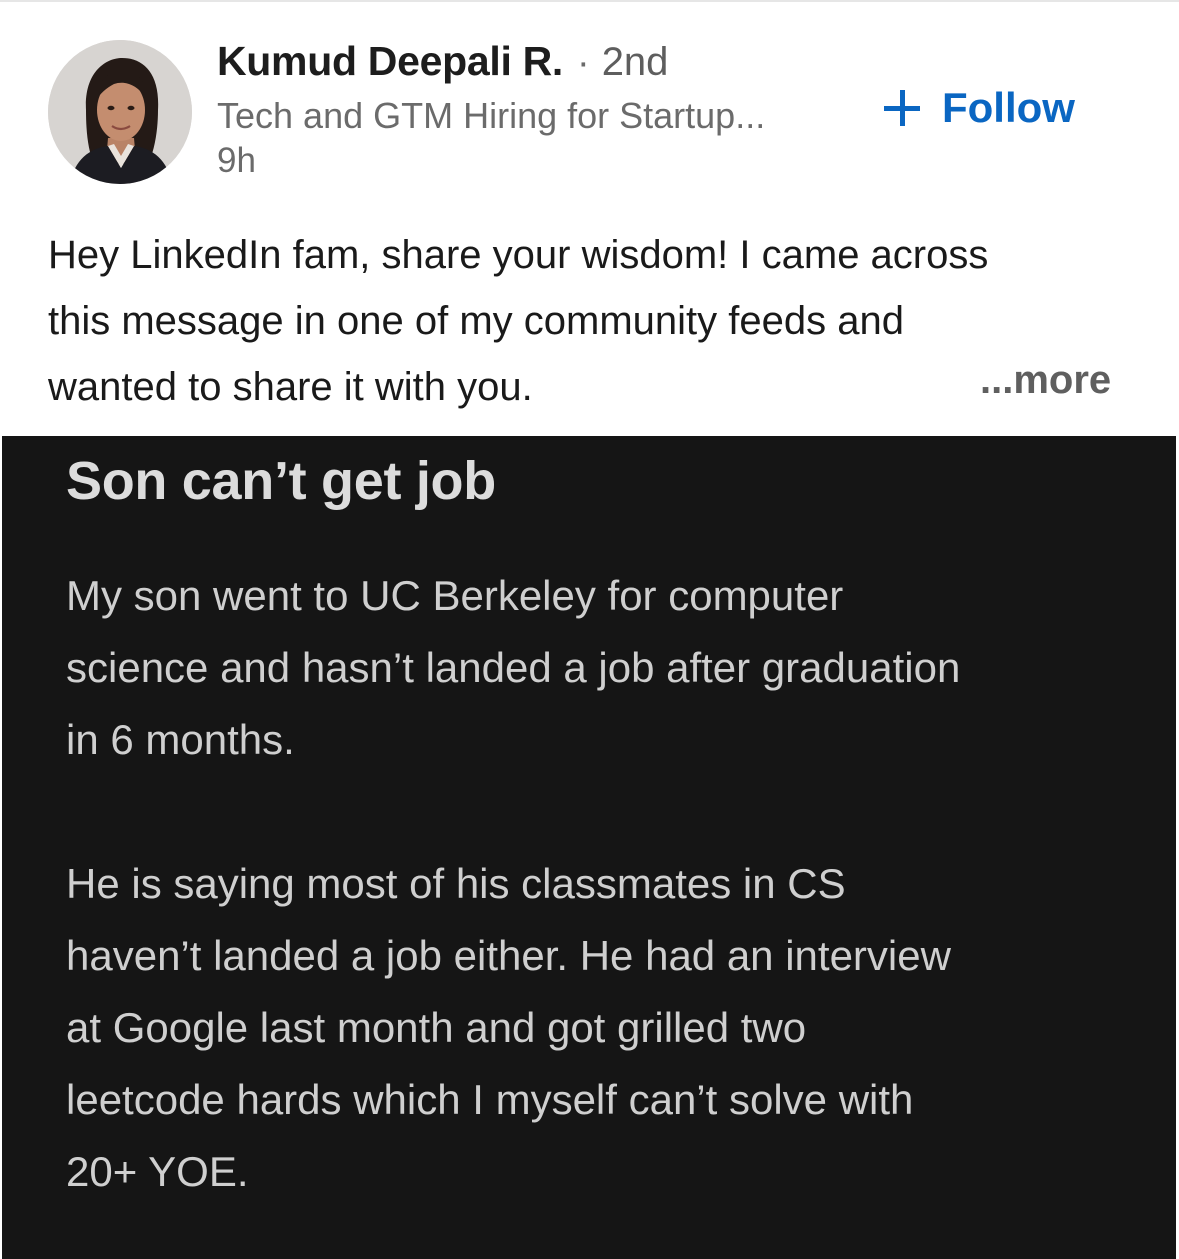  I want to click on follow-button: Follow, so click(979, 108).